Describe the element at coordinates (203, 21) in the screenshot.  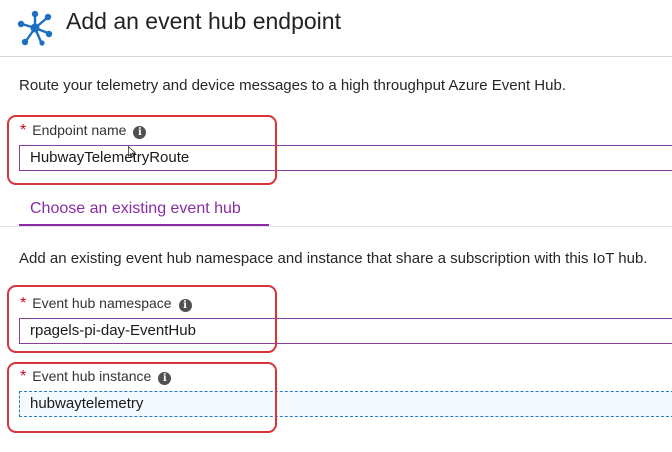
I see `blade-title: Add an event hub endpoint` at that location.